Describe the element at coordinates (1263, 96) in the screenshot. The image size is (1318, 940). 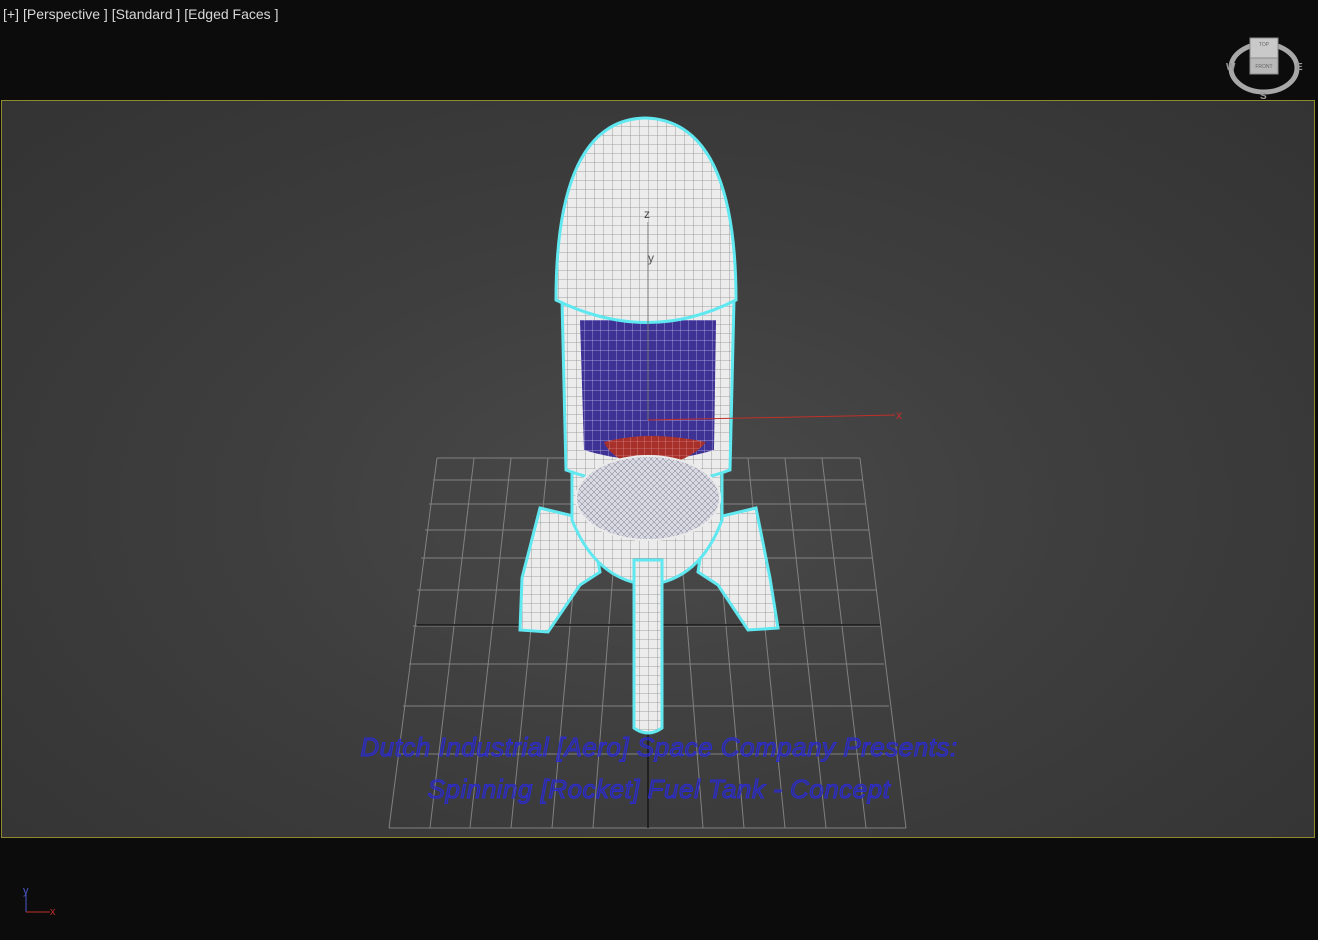
I see `compass-south: S` at that location.